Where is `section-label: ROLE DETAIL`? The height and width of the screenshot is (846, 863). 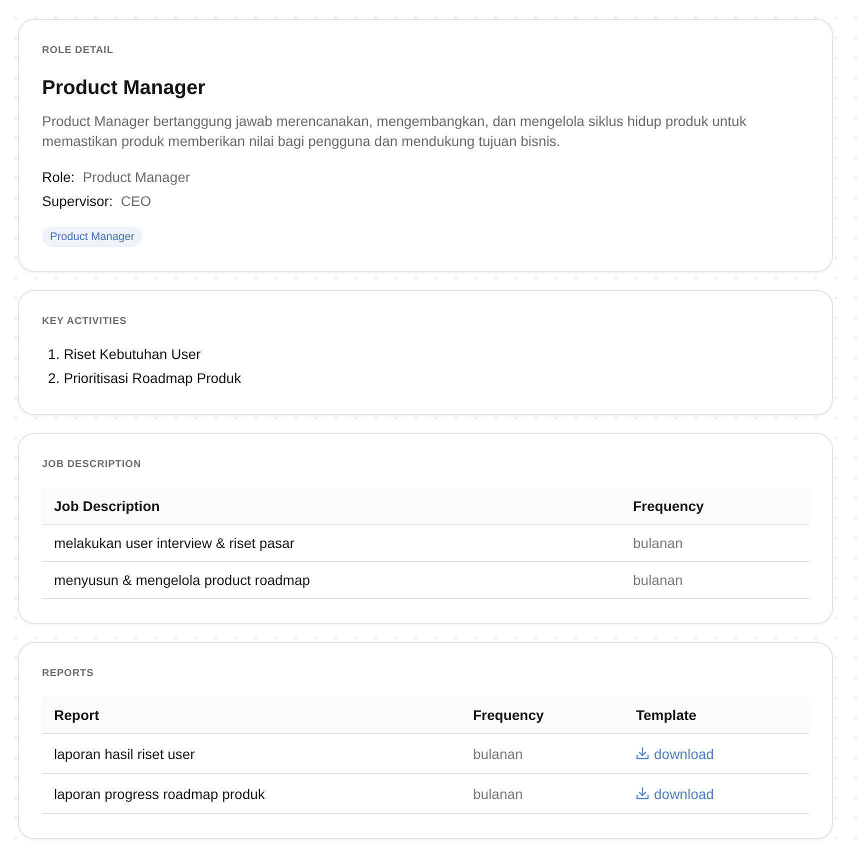
section-label: ROLE DETAIL is located at coordinates (78, 51).